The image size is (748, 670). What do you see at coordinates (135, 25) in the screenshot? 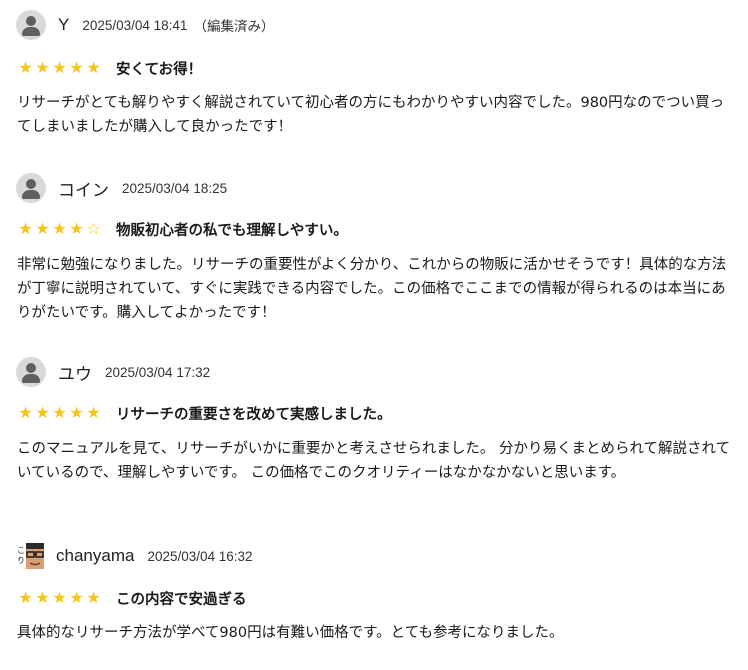
I see `review-date: 2025/03/04 18:41` at bounding box center [135, 25].